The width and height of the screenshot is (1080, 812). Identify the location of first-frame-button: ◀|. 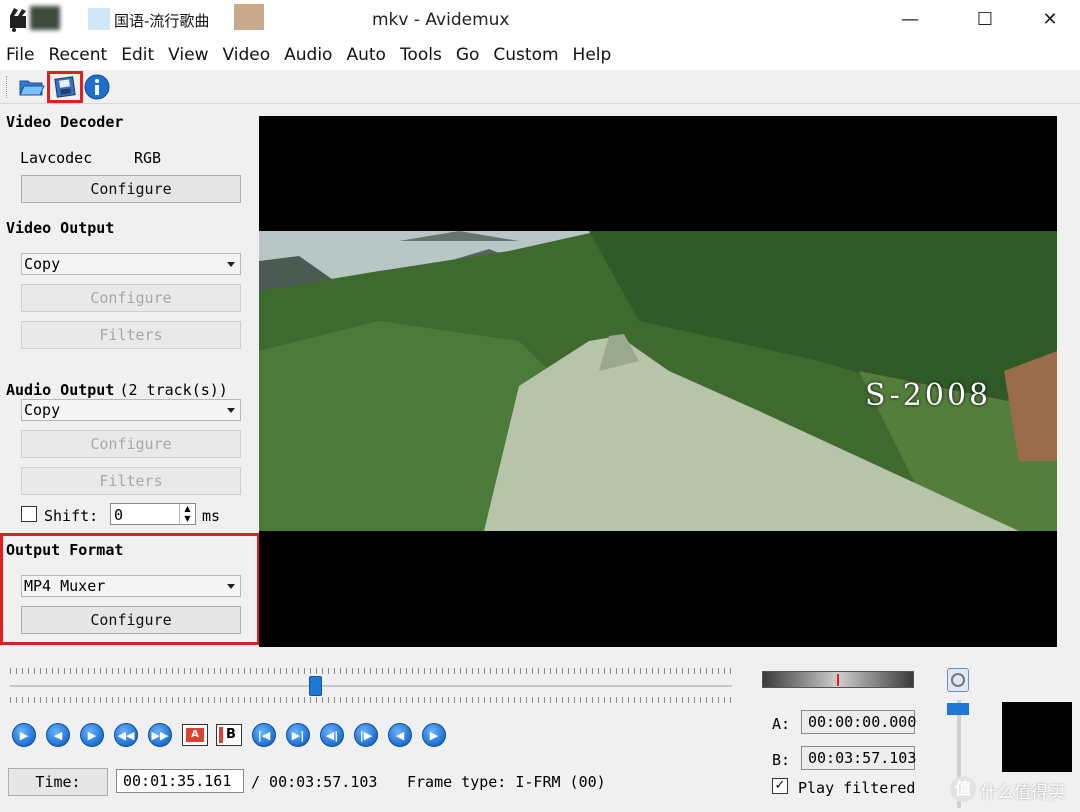
(332, 735).